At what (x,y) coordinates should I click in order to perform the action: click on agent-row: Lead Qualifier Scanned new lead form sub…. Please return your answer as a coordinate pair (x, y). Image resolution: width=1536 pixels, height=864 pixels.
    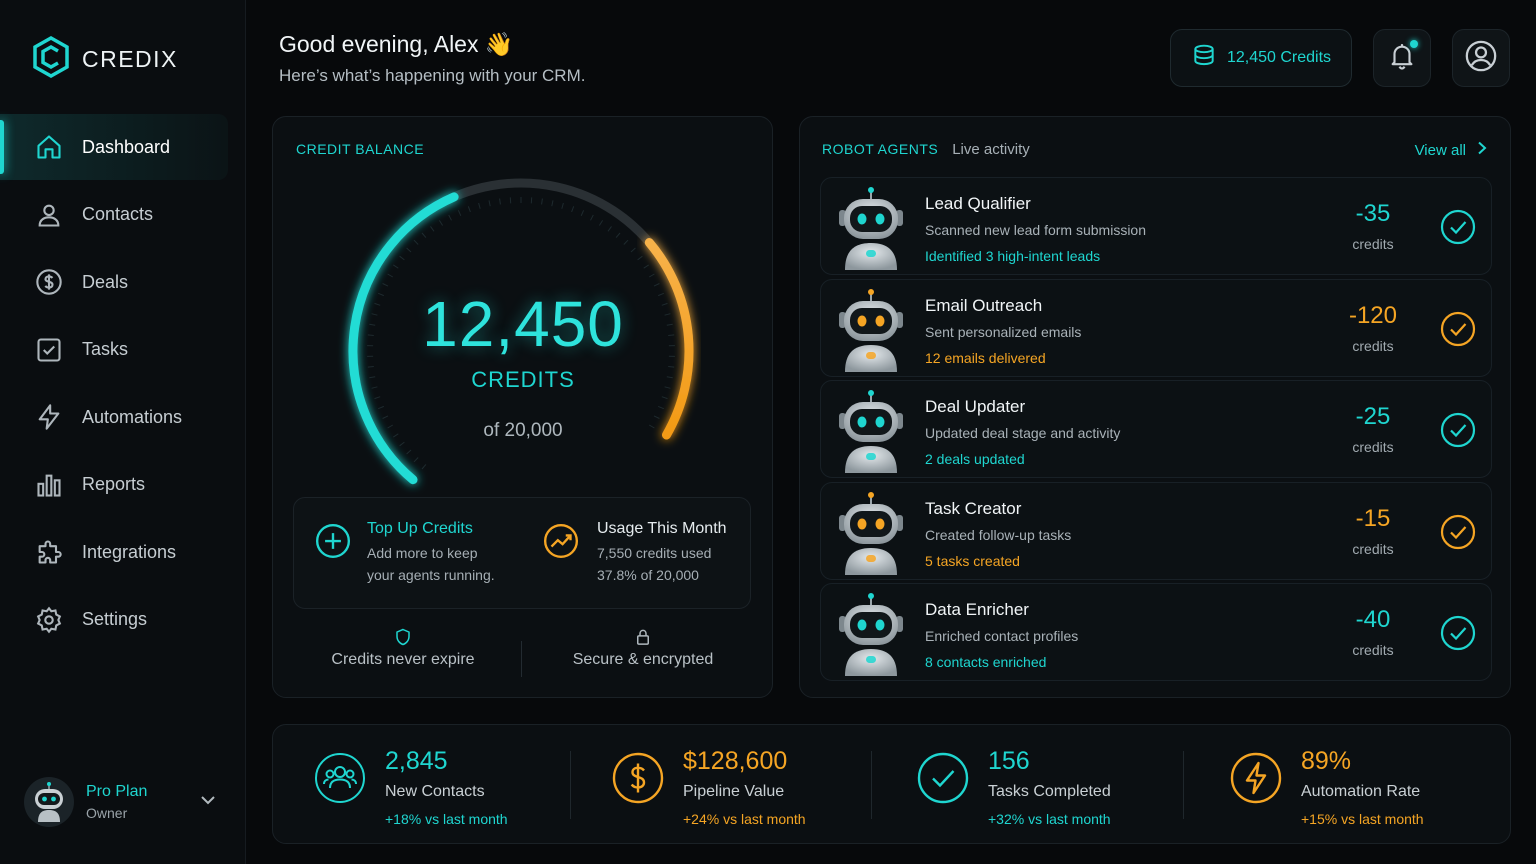
    Looking at the image, I should click on (1156, 226).